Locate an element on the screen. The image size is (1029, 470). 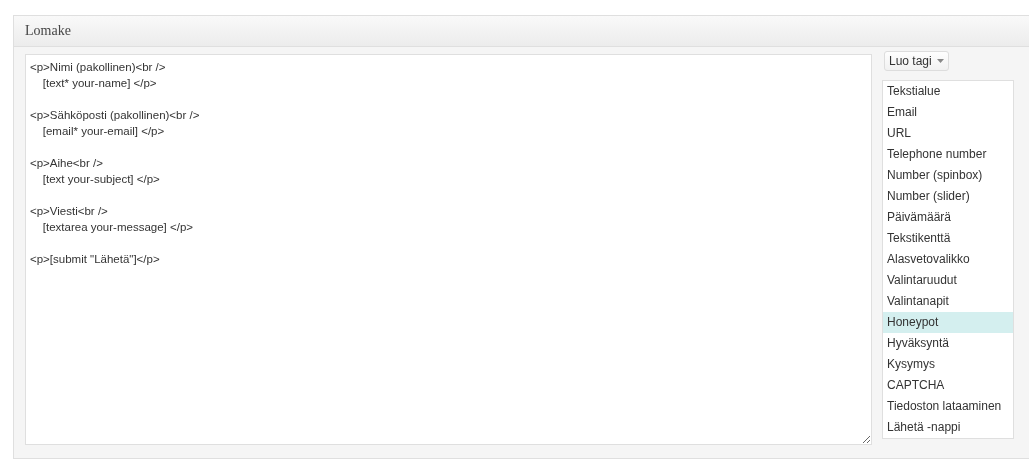
tag-list-item: Honeypot is located at coordinates (948, 322).